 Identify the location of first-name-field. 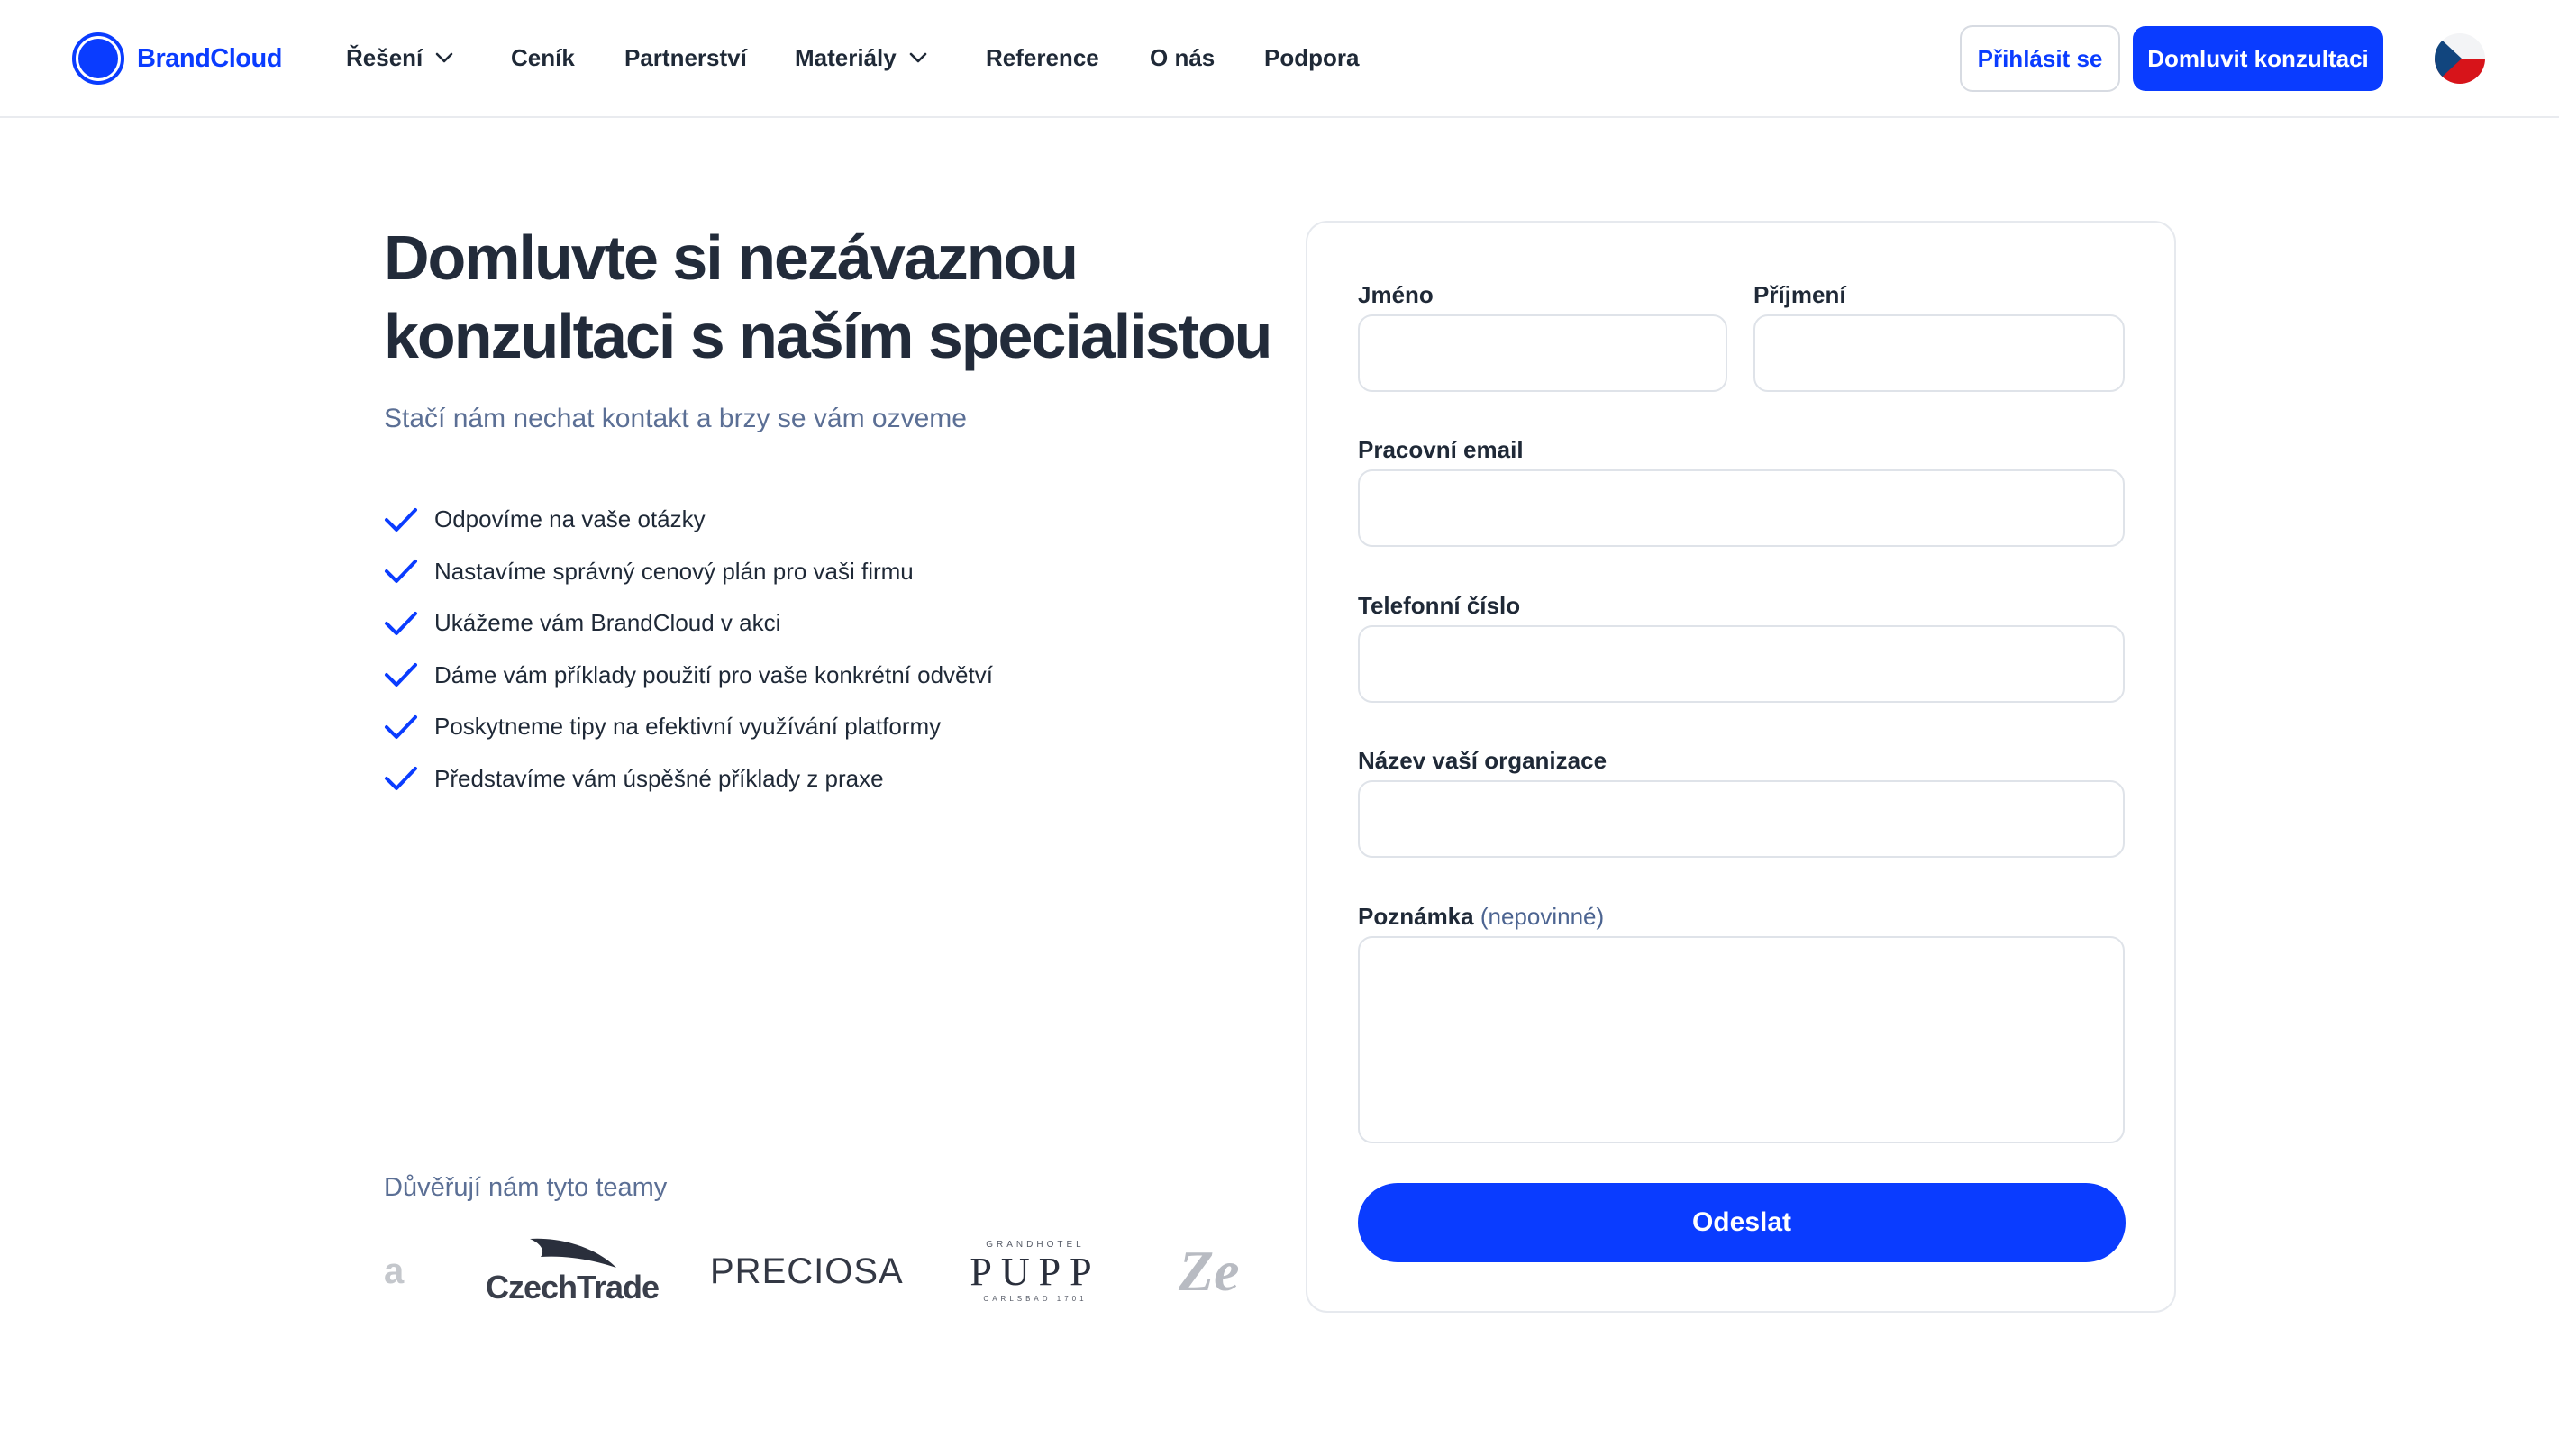
(1542, 353).